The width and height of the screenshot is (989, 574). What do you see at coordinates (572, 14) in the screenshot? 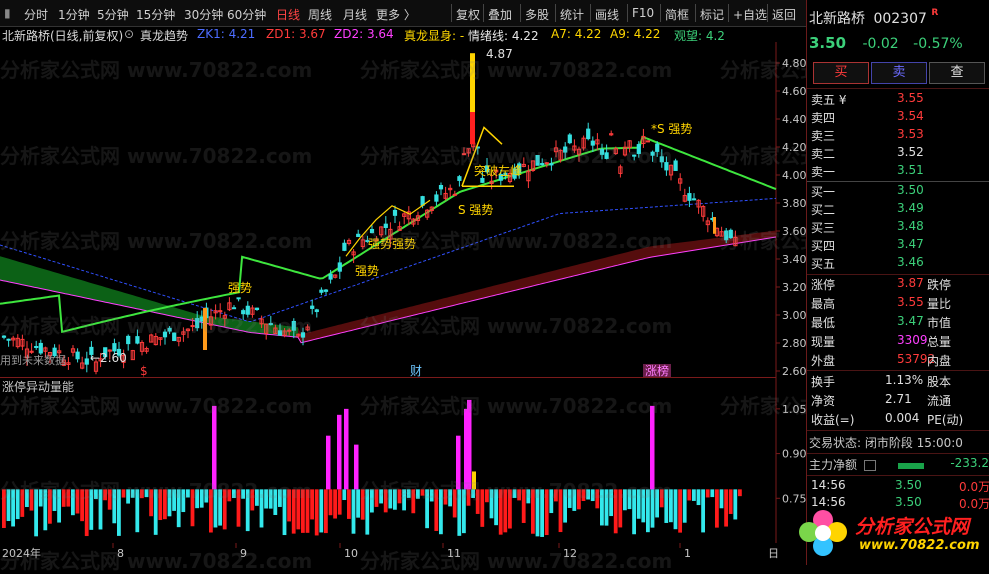
I see `toolbar-btn-3: 统计` at bounding box center [572, 14].